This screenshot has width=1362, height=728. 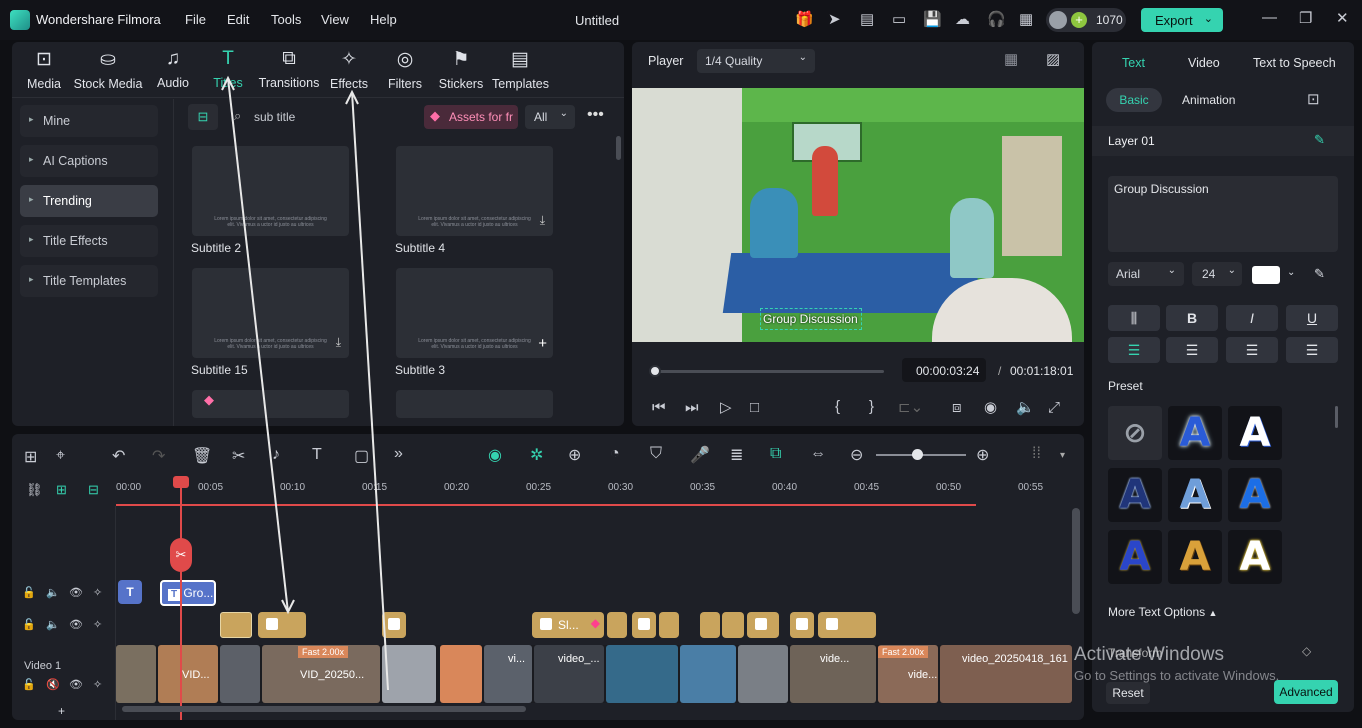 What do you see at coordinates (305, 383) in the screenshot?
I see `annotation-arrows` at bounding box center [305, 383].